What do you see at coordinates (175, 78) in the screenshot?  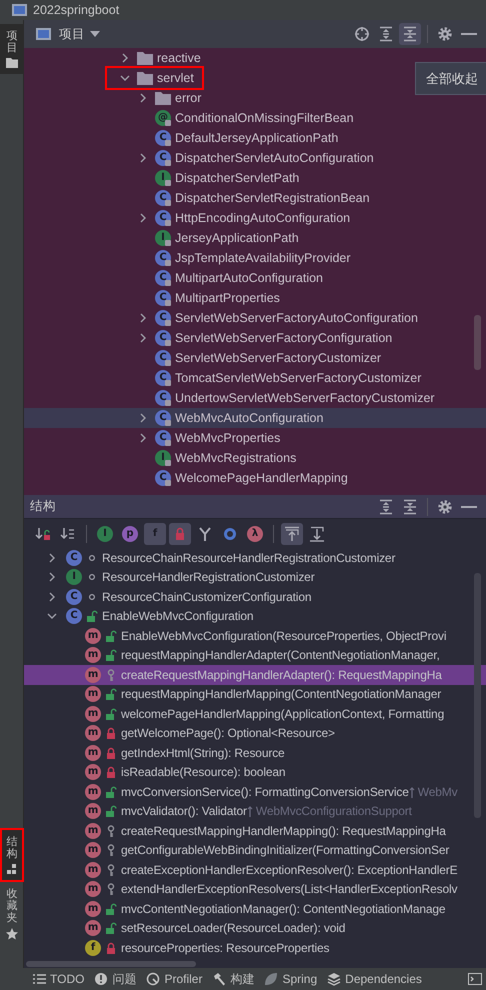 I see `tree-item-label: servlet` at bounding box center [175, 78].